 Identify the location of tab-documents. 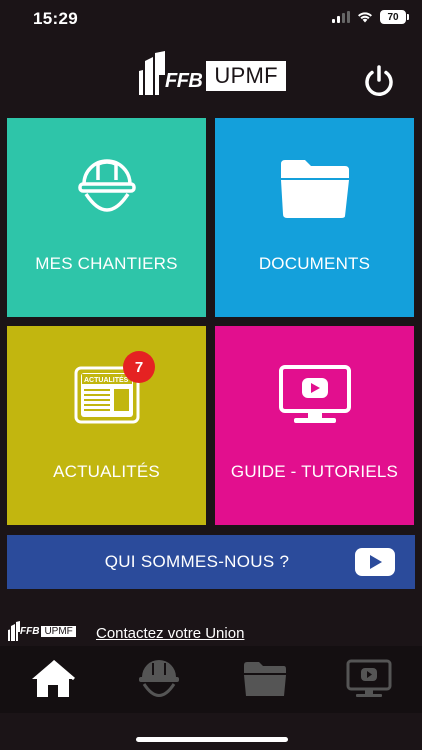
(265, 679).